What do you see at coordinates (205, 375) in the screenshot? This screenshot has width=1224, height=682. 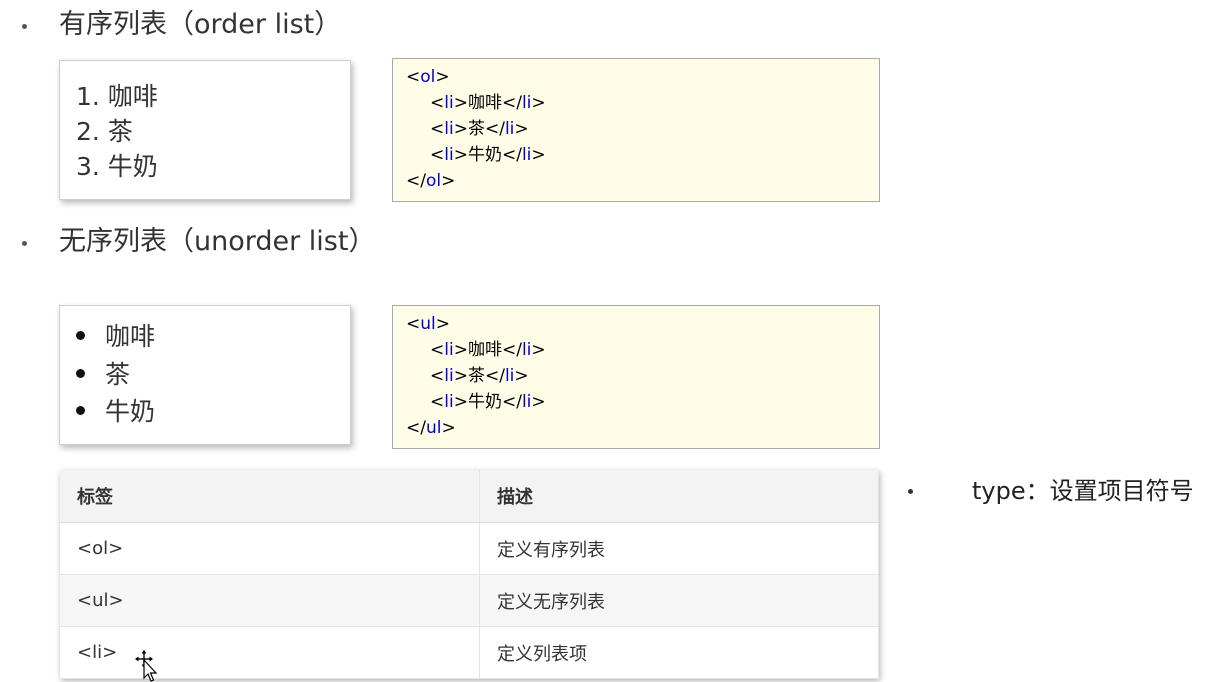 I see `unordered-list-preview: 咖啡 茶 牛奶` at bounding box center [205, 375].